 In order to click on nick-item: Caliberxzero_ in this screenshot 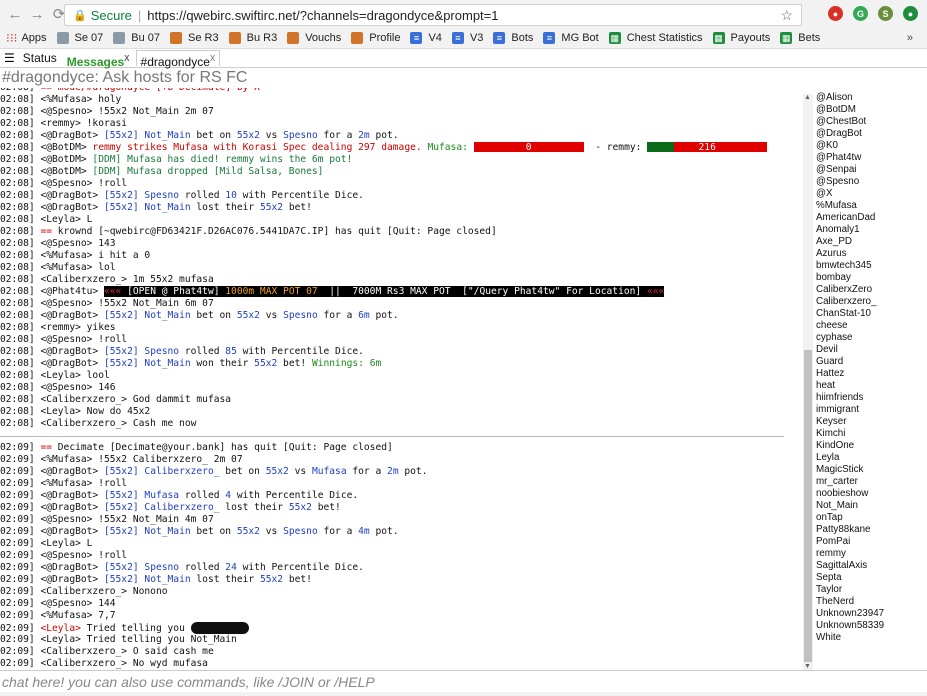, I will do `click(871, 302)`.